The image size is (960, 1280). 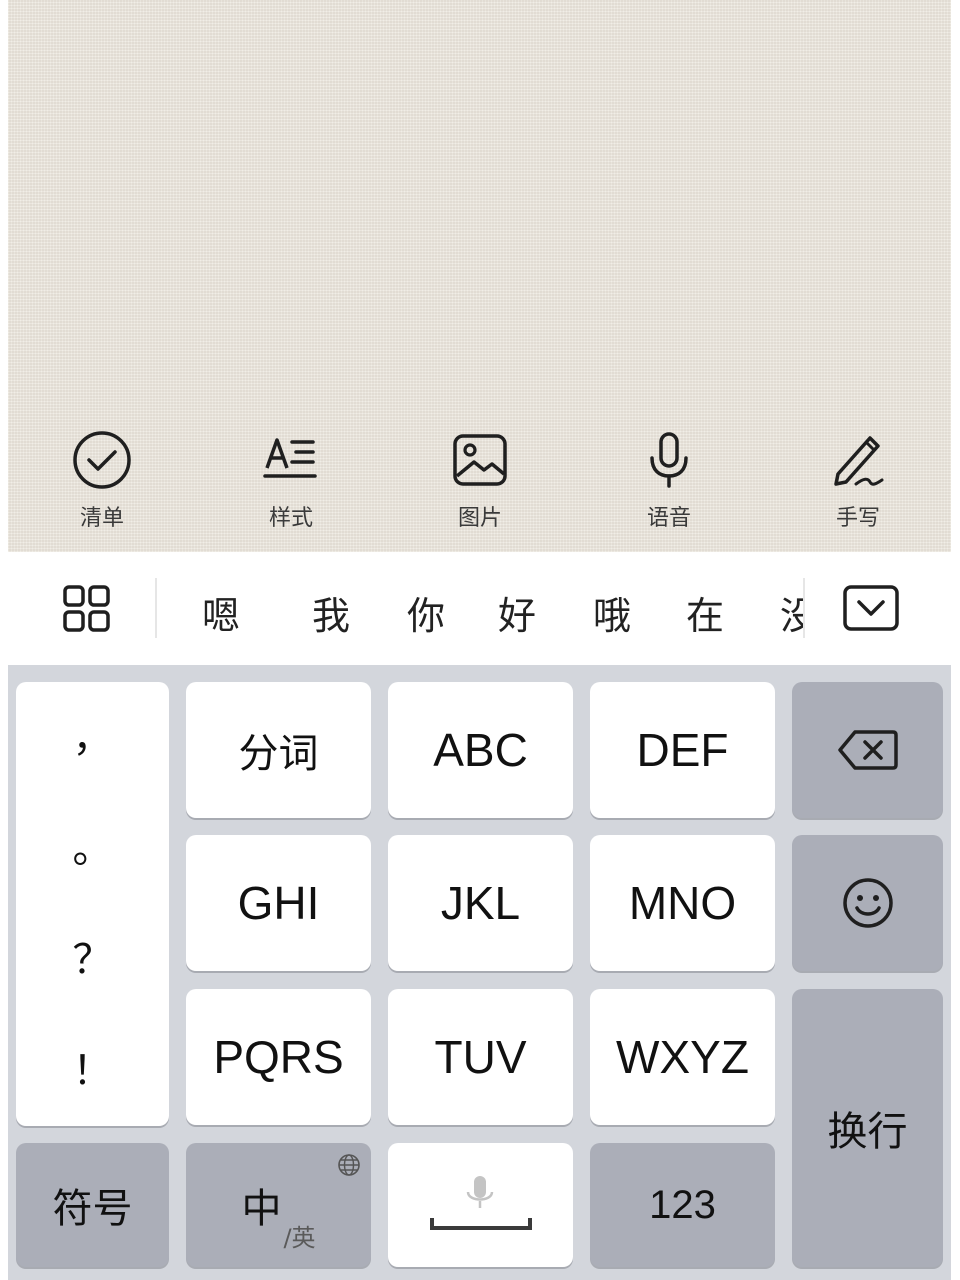 I want to click on checklist-button: 清单, so click(x=102, y=484).